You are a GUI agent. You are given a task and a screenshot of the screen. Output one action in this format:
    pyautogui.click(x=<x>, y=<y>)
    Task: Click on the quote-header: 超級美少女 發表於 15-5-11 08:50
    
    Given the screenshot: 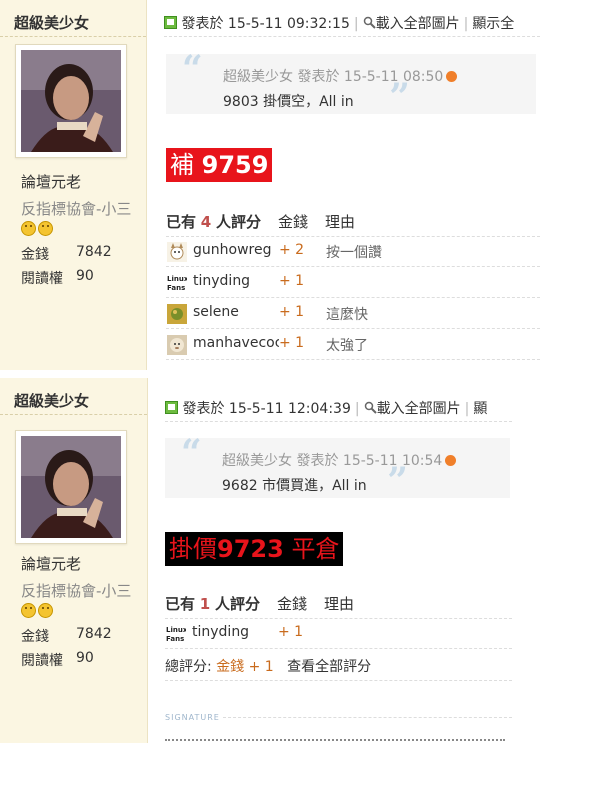 What is the action you would take?
    pyautogui.click(x=340, y=76)
    